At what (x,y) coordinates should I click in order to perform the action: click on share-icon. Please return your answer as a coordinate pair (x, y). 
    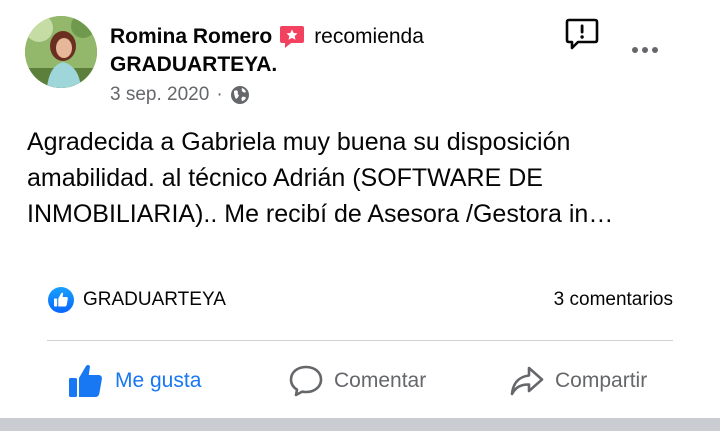
    Looking at the image, I should click on (527, 381).